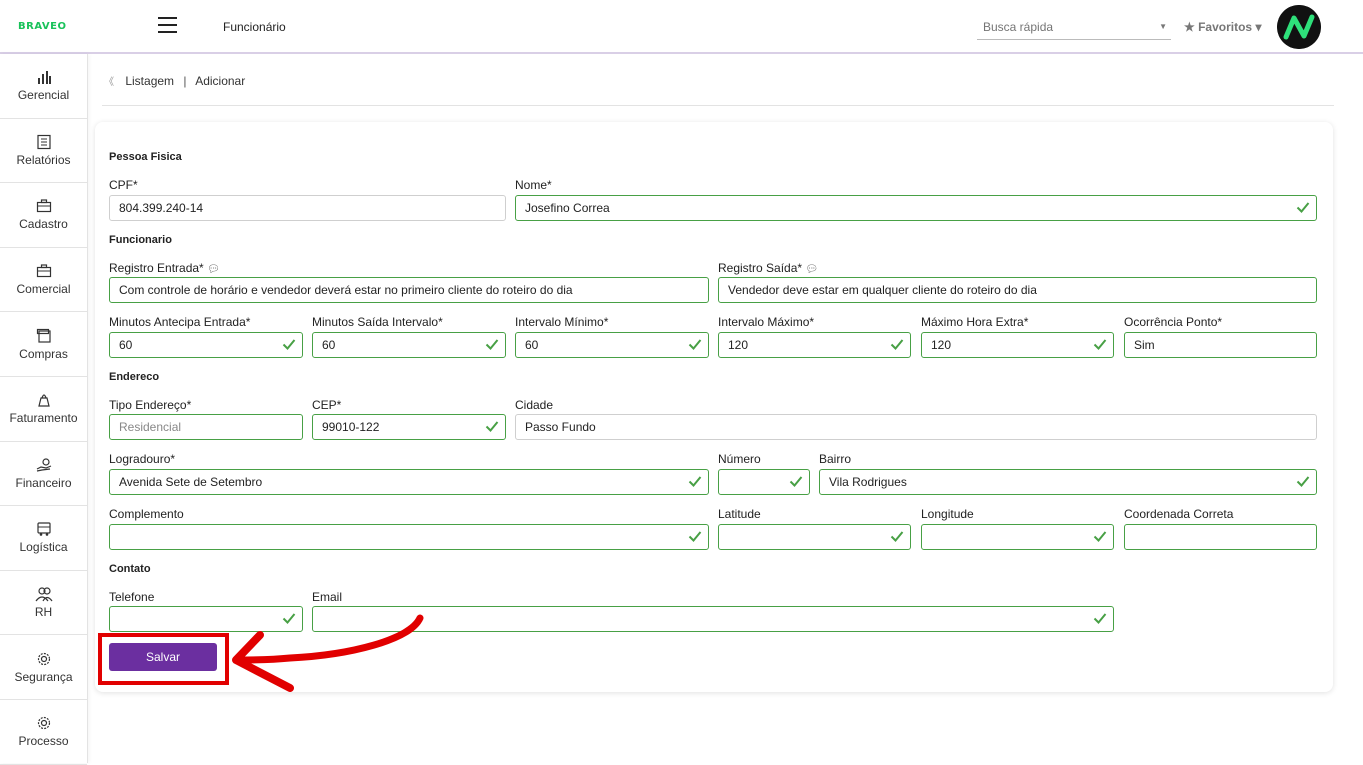  I want to click on minutos-antecipa-field: 60, so click(206, 345).